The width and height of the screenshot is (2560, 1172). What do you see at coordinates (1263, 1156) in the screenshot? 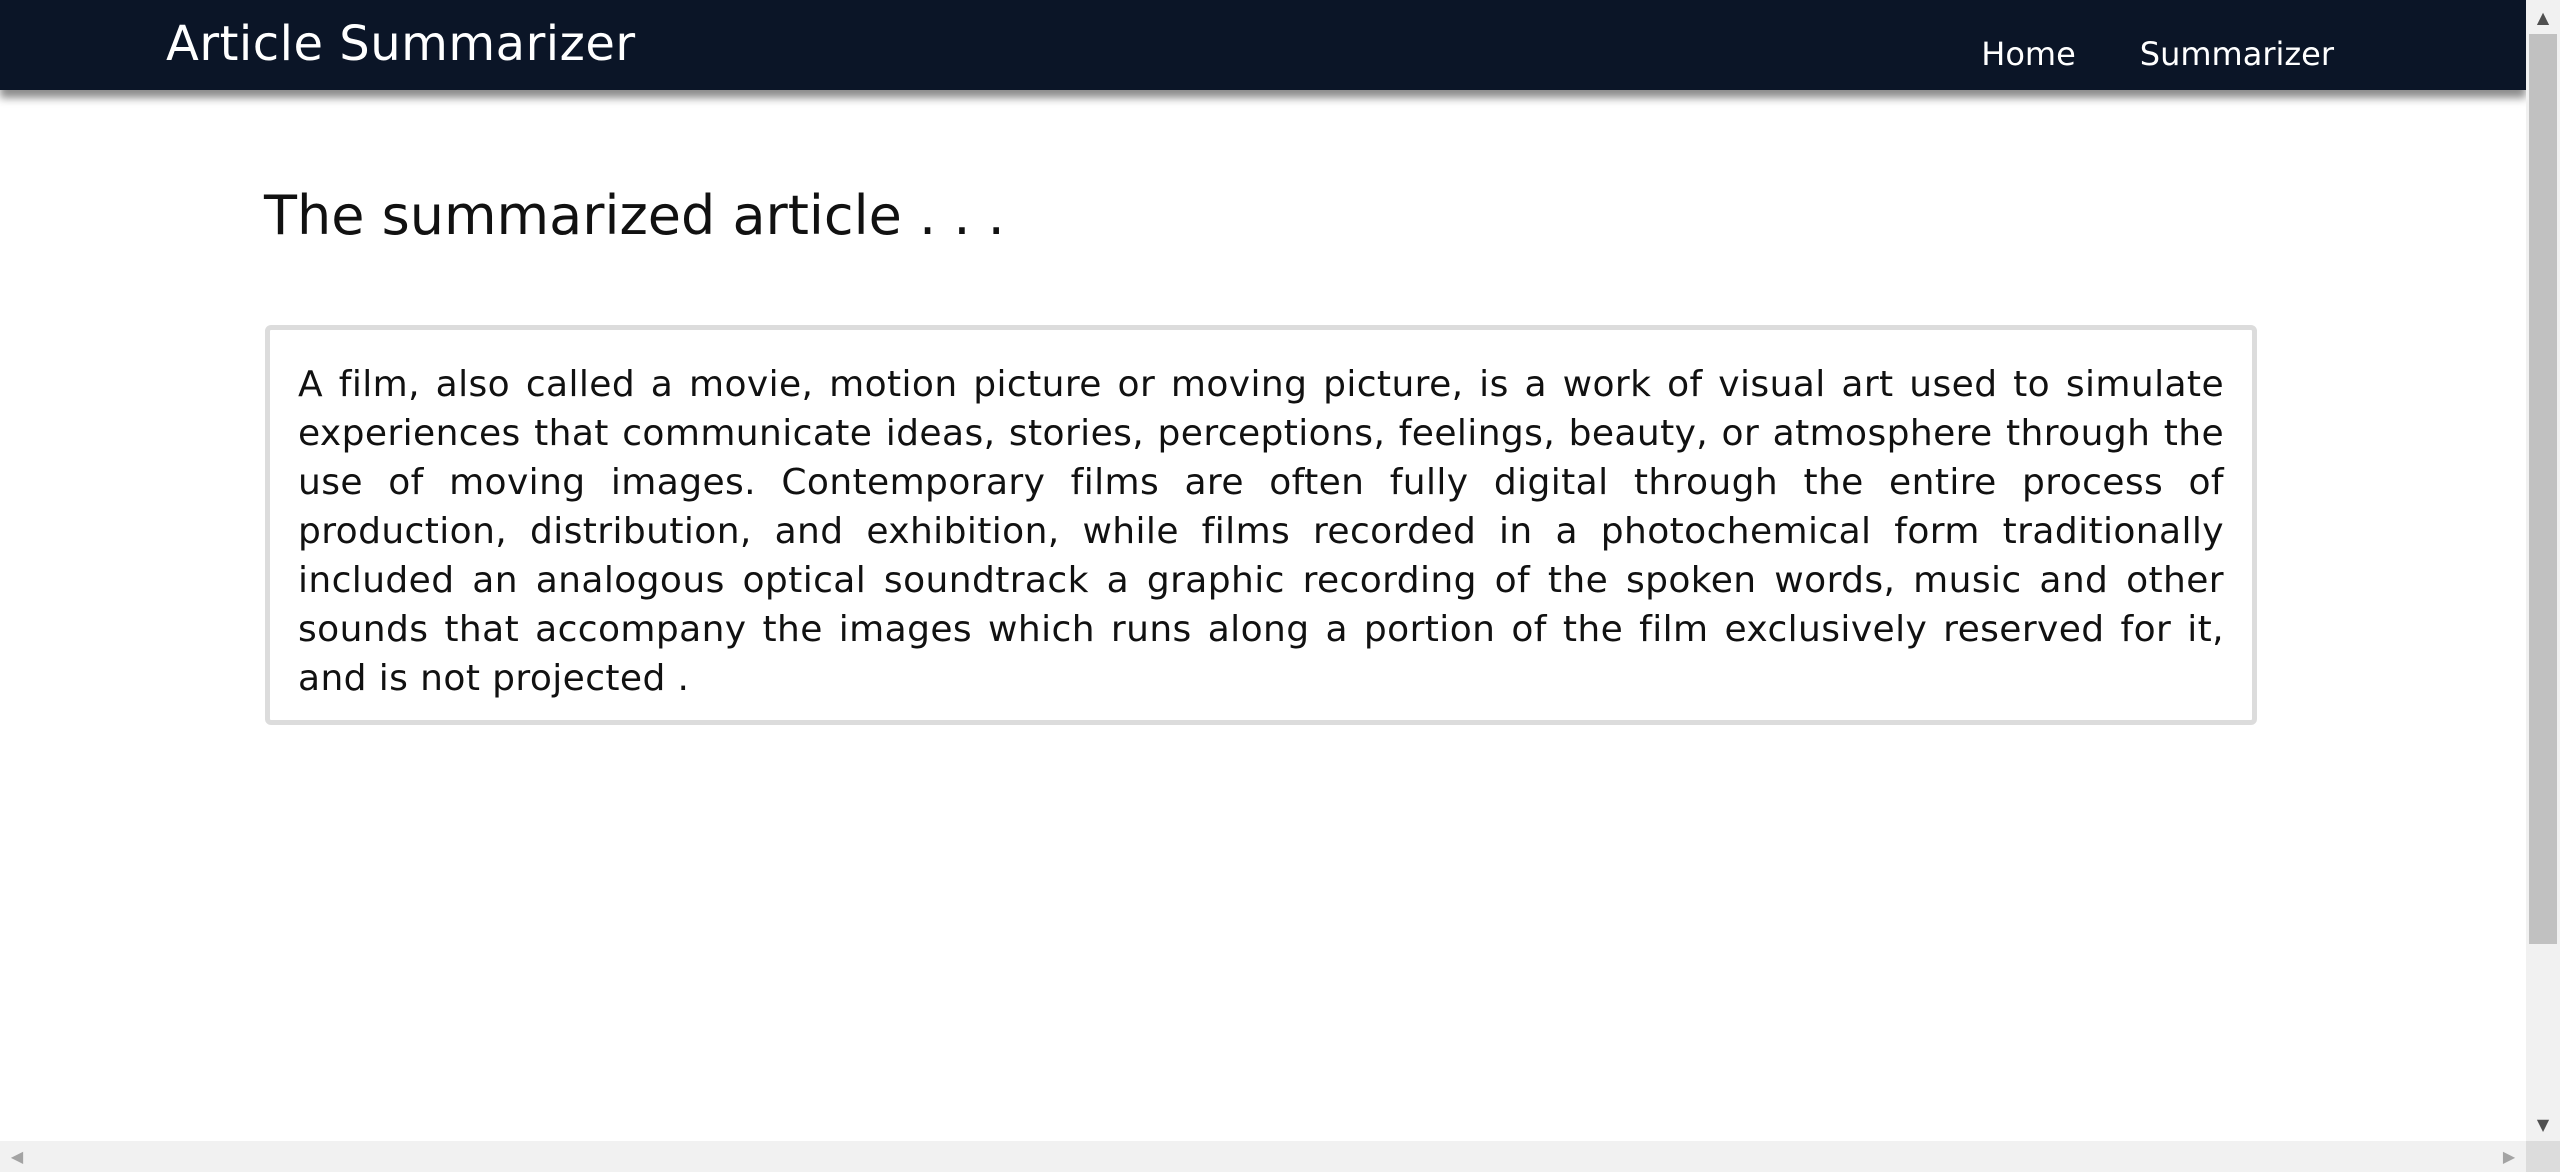
I see `horizontal-scrollbar: ◀ ▶` at bounding box center [1263, 1156].